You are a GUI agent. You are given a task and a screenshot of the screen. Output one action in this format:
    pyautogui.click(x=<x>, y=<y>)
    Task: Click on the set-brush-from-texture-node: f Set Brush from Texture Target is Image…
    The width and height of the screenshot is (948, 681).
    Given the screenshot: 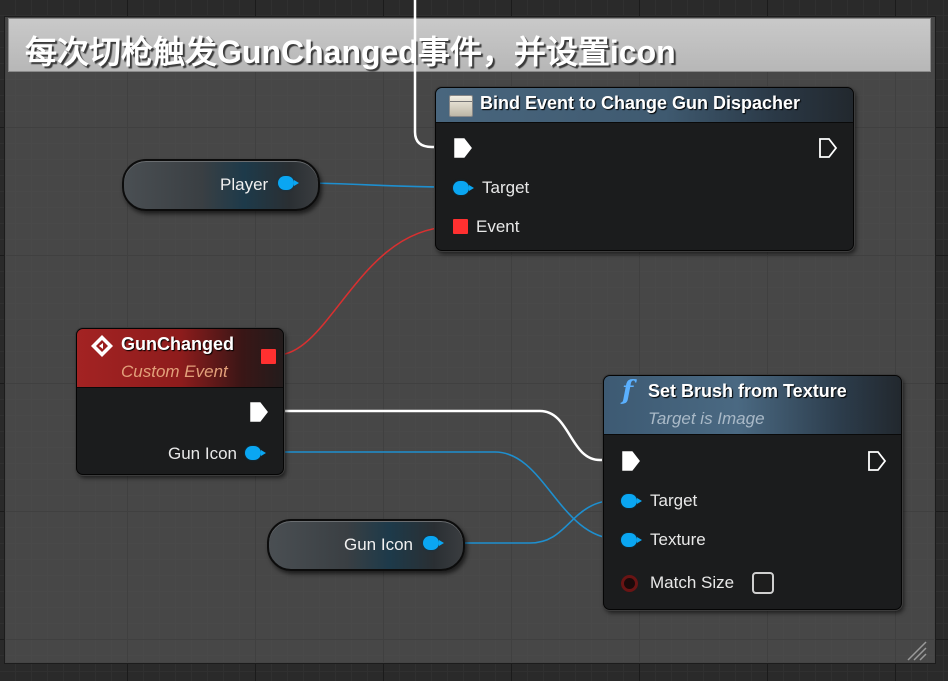 What is the action you would take?
    pyautogui.click(x=752, y=492)
    